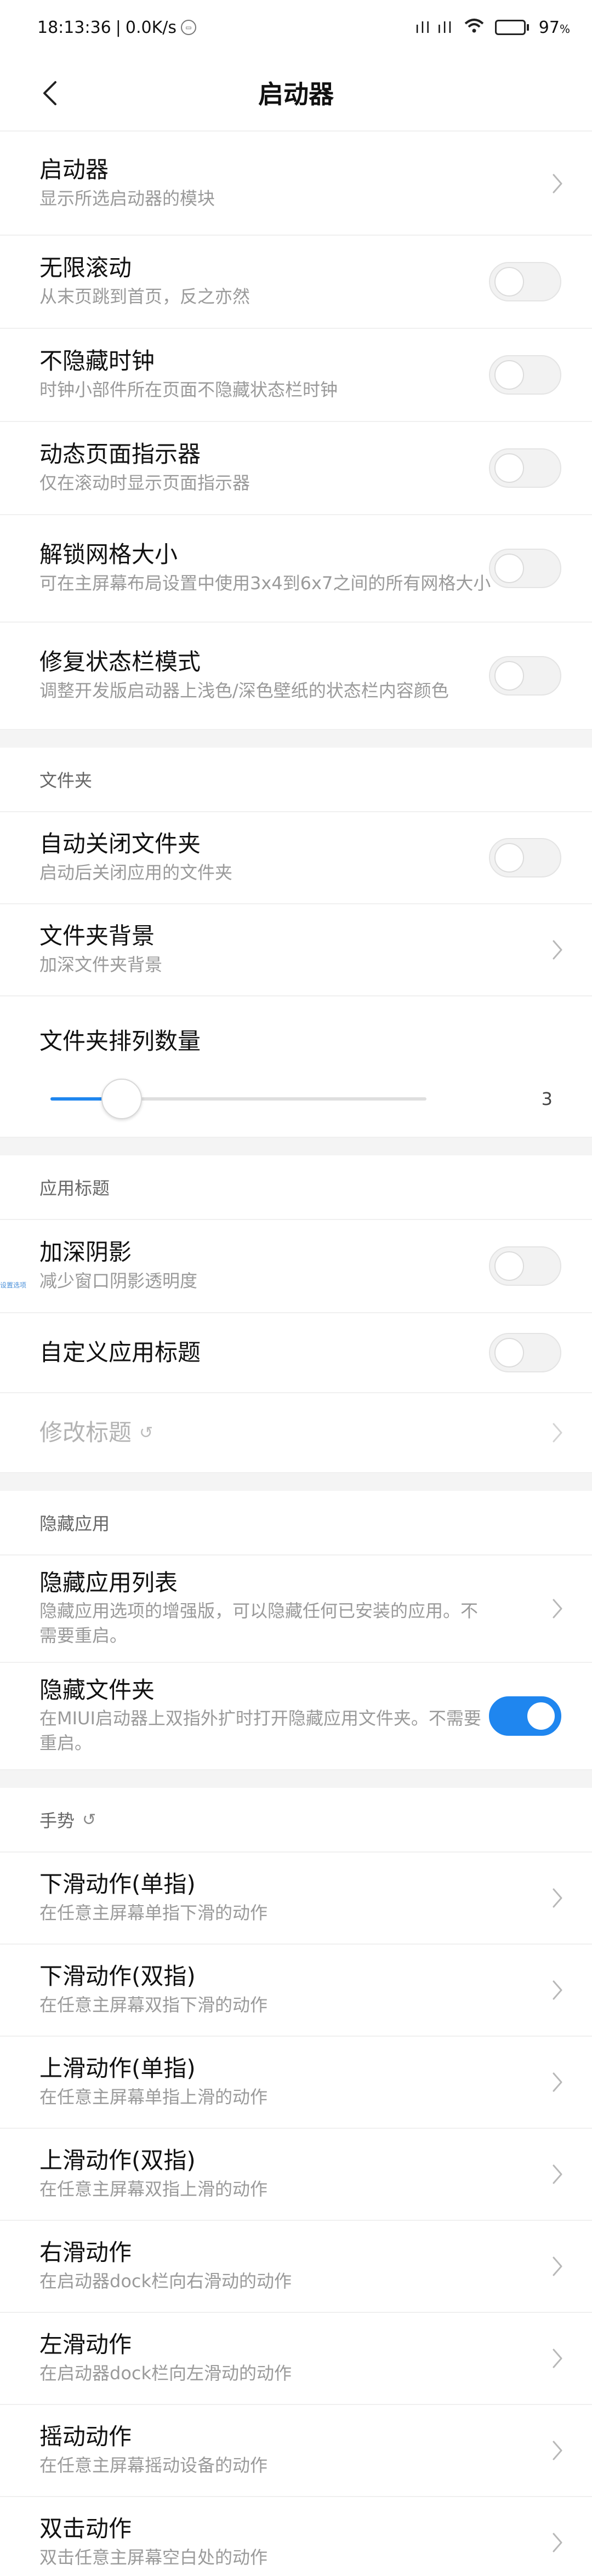 Image resolution: width=592 pixels, height=2576 pixels. I want to click on setting-item: 自动关闭文件夹启动后关闭应用的文件夹, so click(296, 858).